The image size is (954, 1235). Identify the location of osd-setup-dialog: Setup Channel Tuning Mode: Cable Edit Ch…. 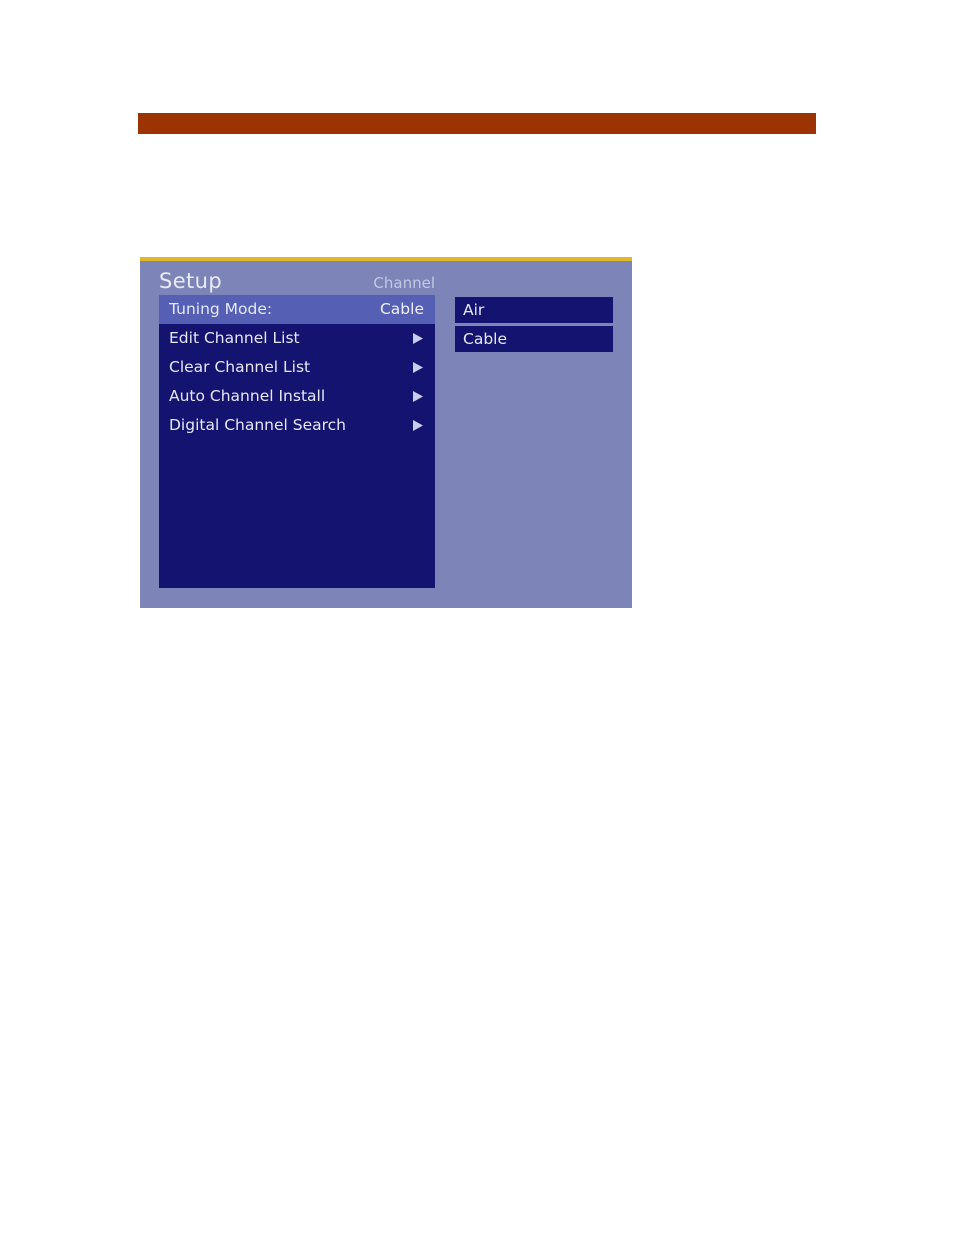
(386, 432).